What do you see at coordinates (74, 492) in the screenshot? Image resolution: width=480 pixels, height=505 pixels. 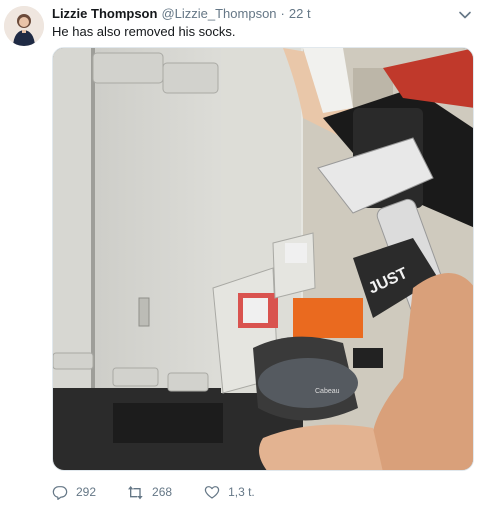 I see `reply-button: 292` at bounding box center [74, 492].